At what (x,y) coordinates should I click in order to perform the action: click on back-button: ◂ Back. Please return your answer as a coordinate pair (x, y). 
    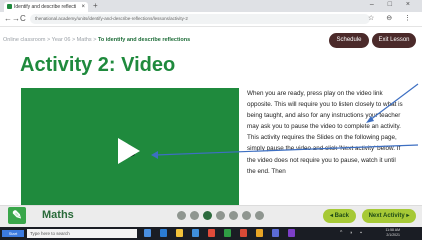
    Looking at the image, I should click on (339, 216).